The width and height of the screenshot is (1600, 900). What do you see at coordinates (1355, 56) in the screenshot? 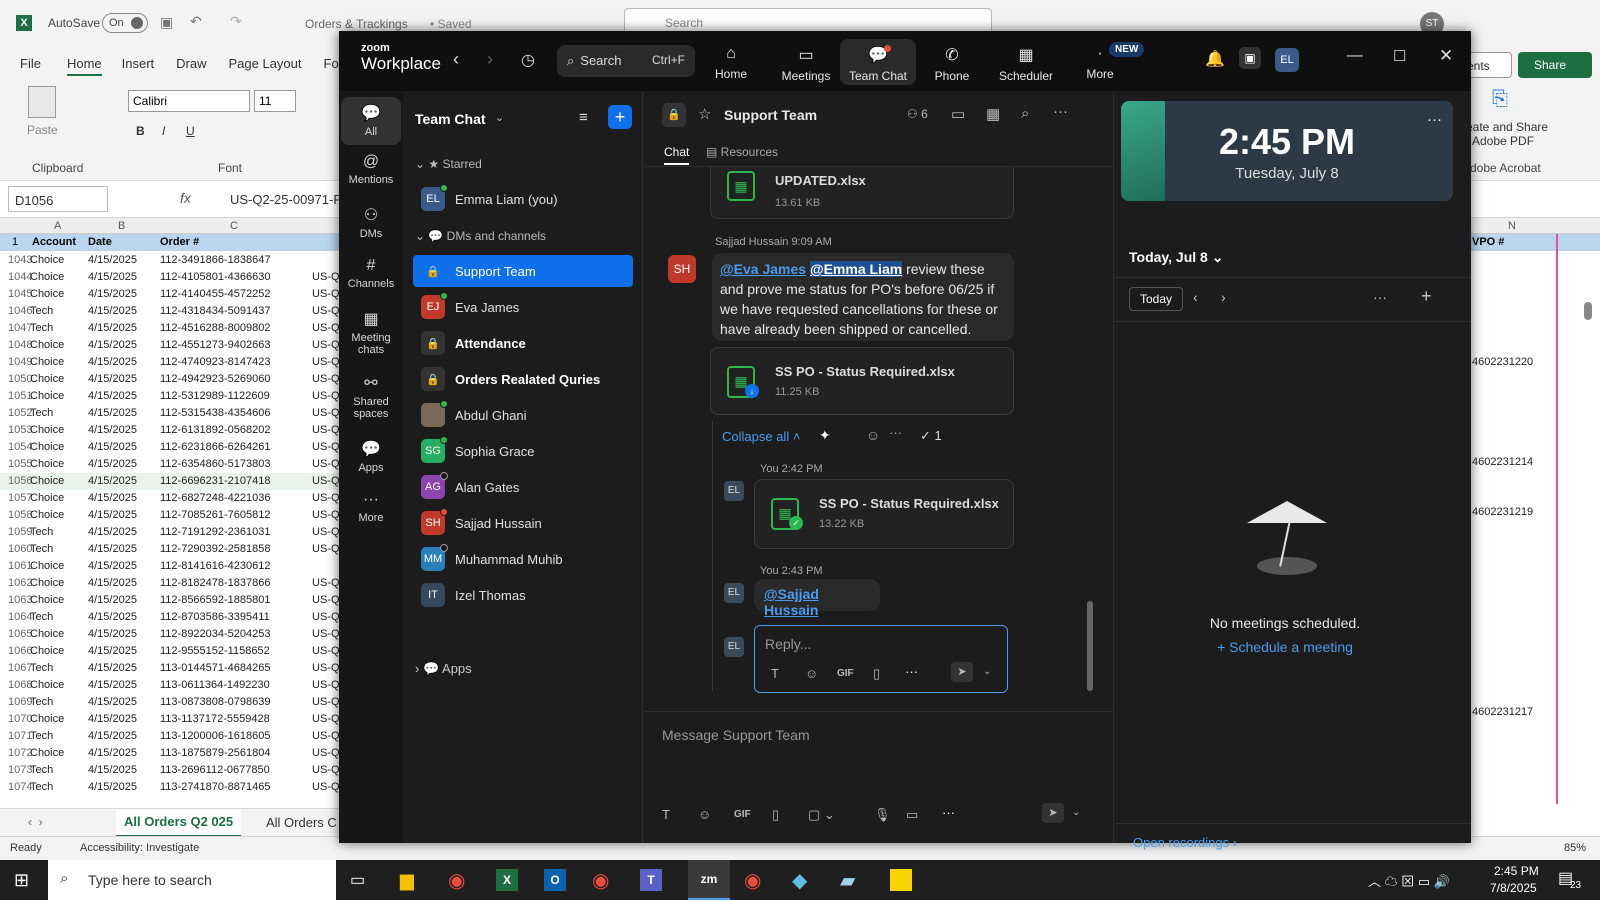
I see `minimize-icon: —` at bounding box center [1355, 56].